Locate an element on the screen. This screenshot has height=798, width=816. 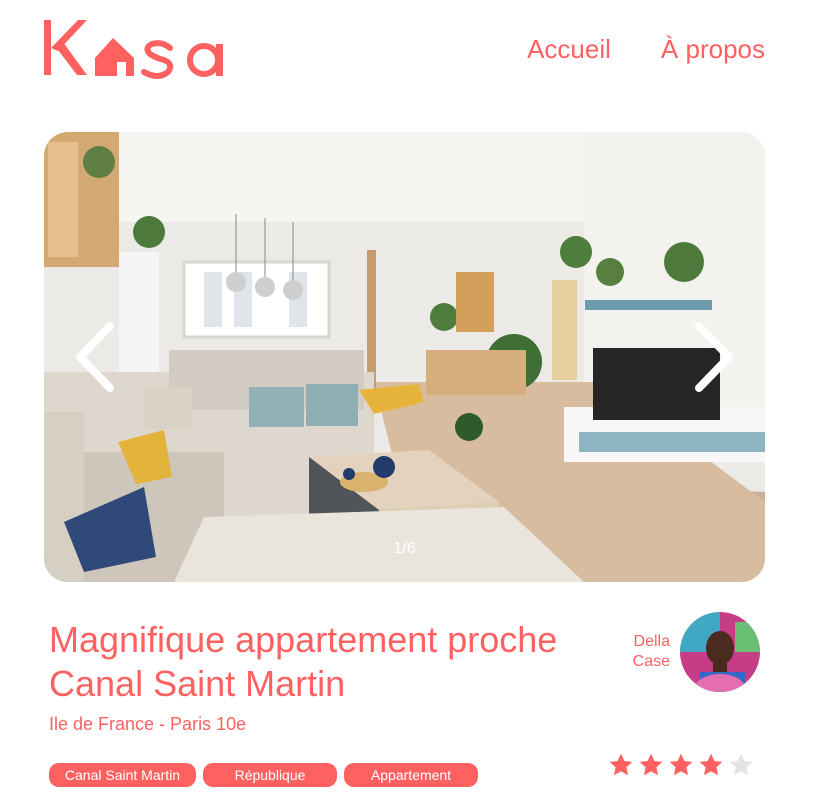
kasa-logo is located at coordinates (136, 49).